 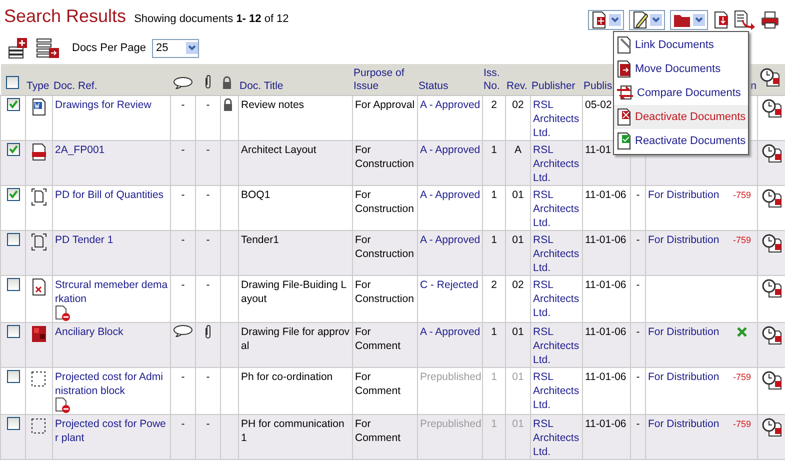 What do you see at coordinates (89, 332) in the screenshot?
I see `document-link: Anciliary Block` at bounding box center [89, 332].